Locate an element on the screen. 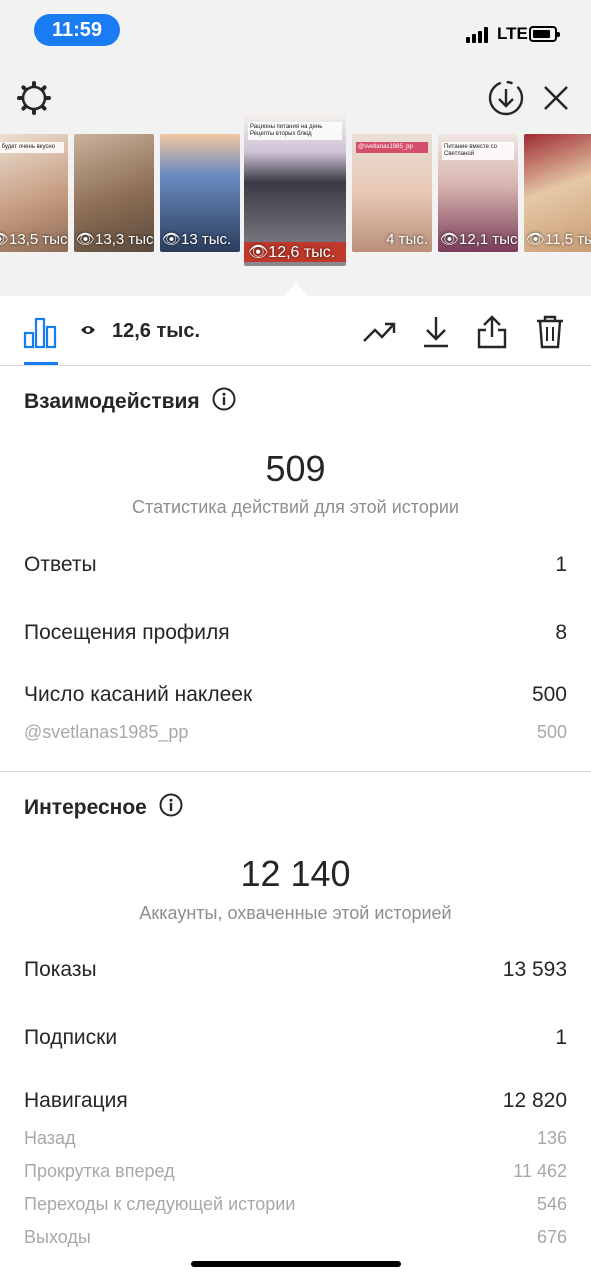  discovery-total: 12 140 is located at coordinates (295, 873).